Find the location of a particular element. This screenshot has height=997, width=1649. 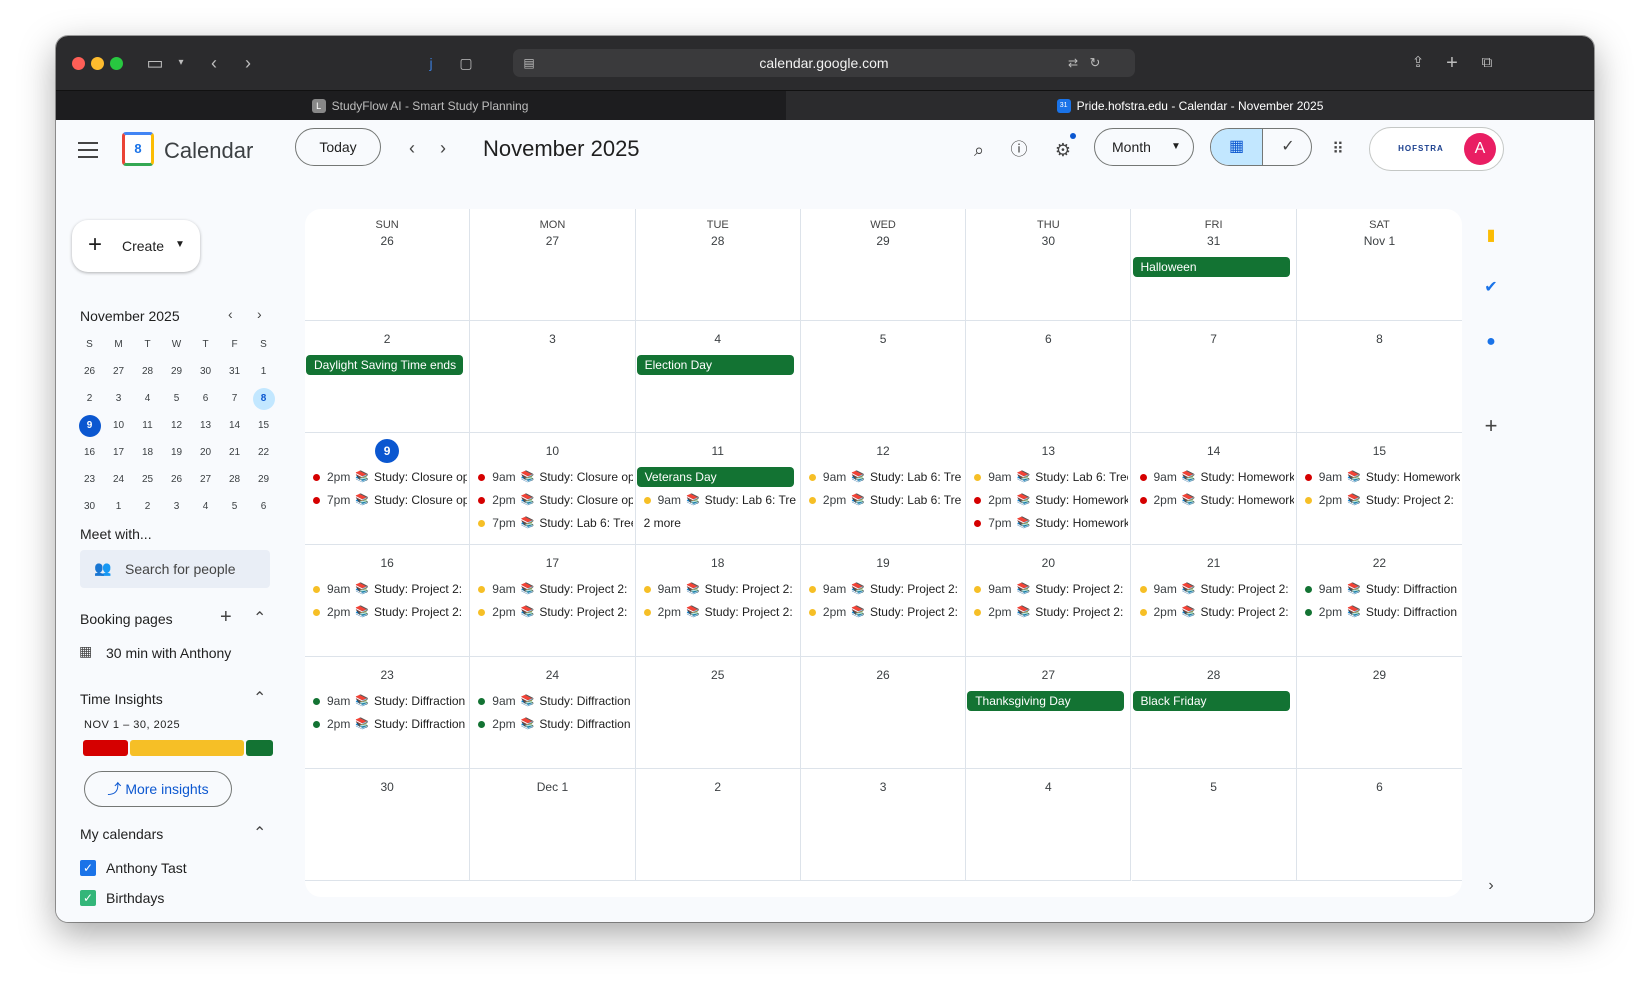

mini-day: 22 is located at coordinates (263, 455).